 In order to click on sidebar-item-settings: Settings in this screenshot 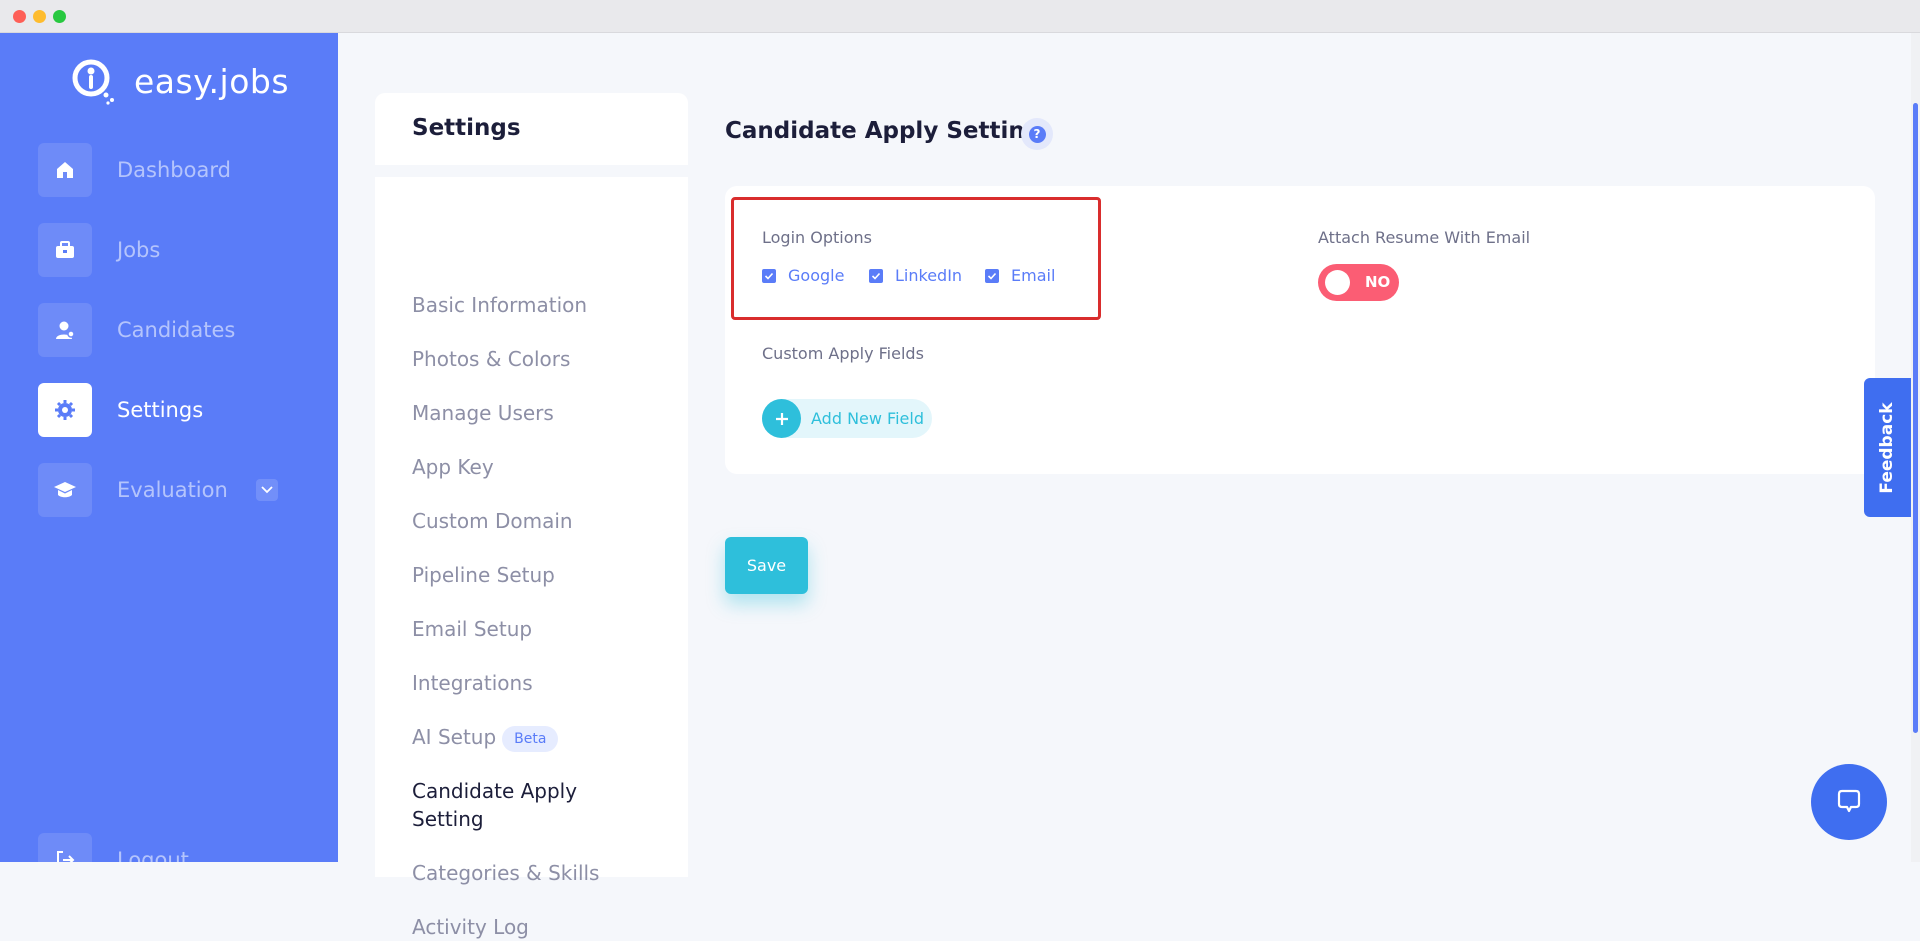, I will do `click(173, 410)`.